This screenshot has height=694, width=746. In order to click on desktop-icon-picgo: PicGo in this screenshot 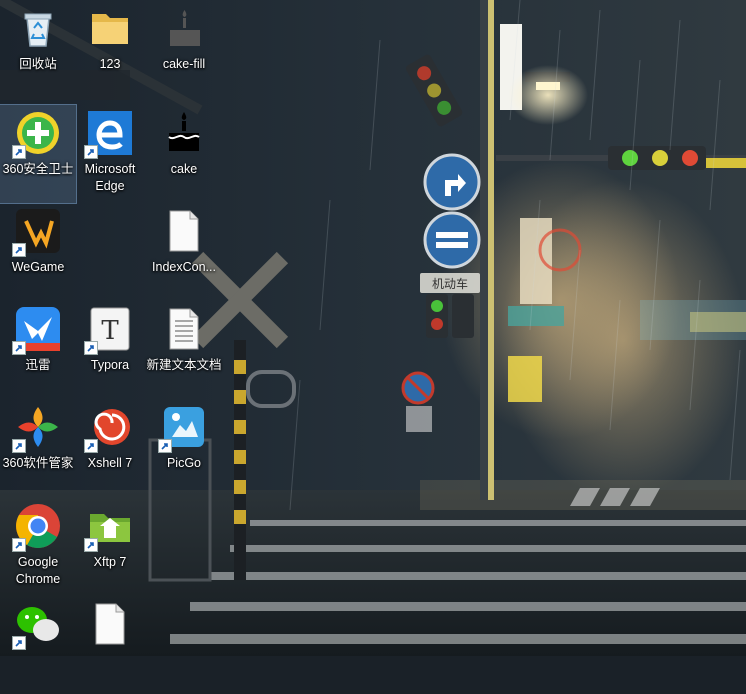, I will do `click(184, 448)`.